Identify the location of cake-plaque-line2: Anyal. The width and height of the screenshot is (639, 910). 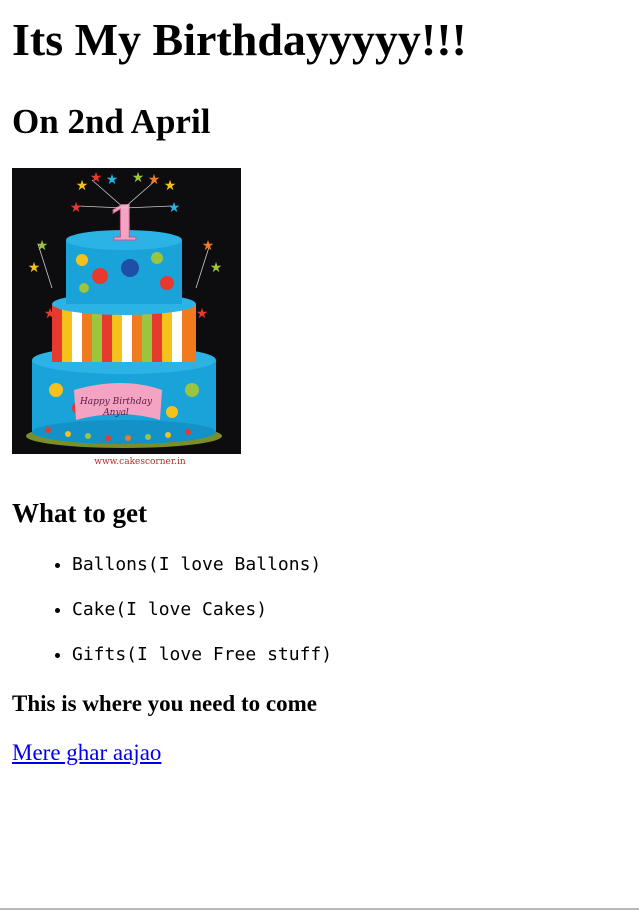
(115, 413).